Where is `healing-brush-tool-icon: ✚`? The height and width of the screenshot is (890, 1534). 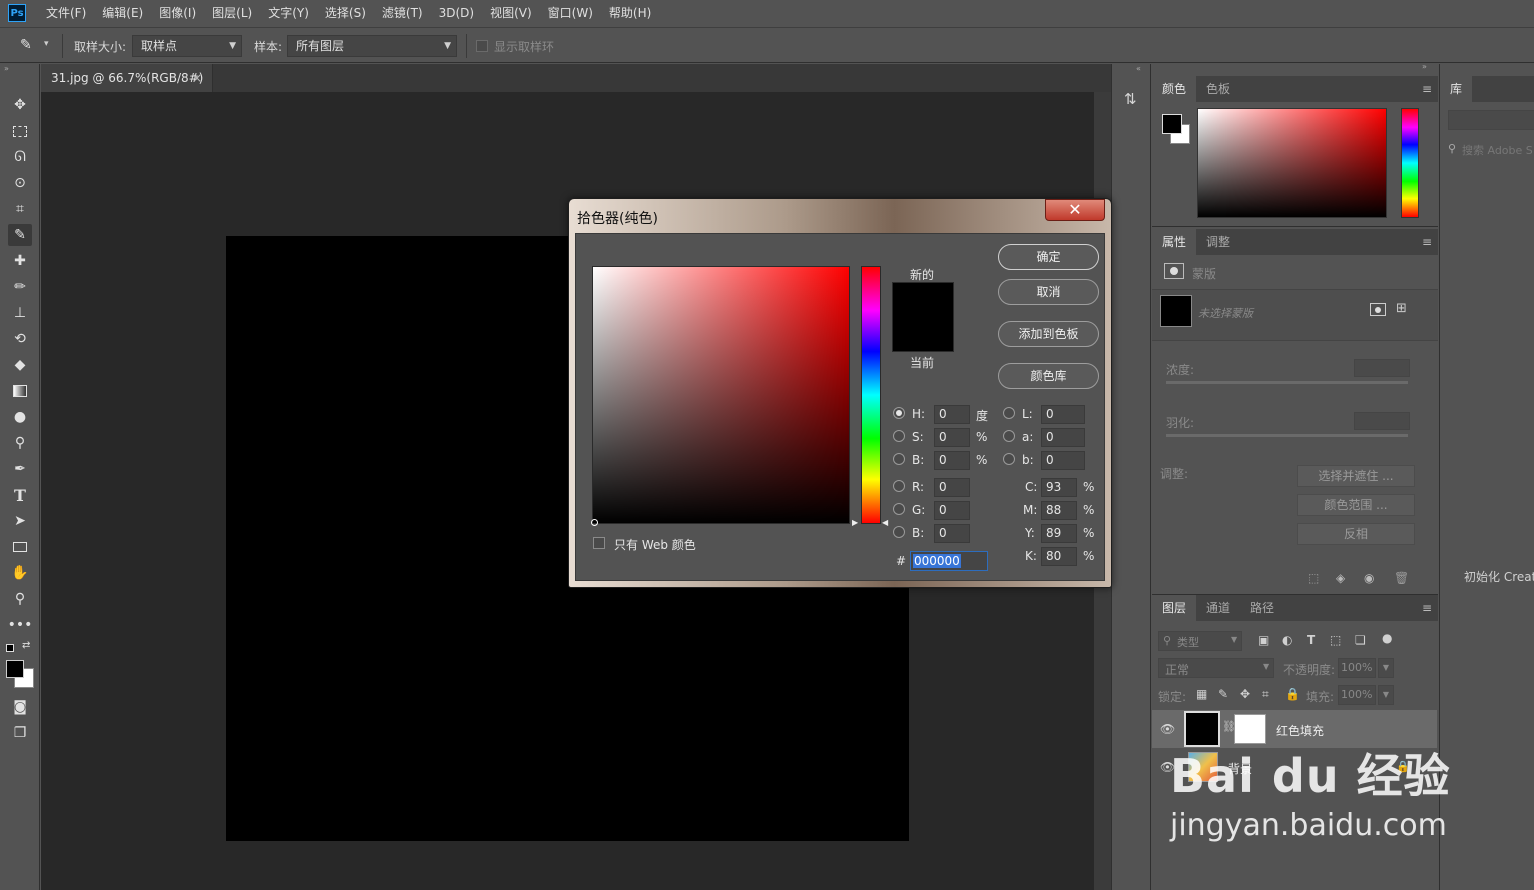
healing-brush-tool-icon: ✚ is located at coordinates (20, 261).